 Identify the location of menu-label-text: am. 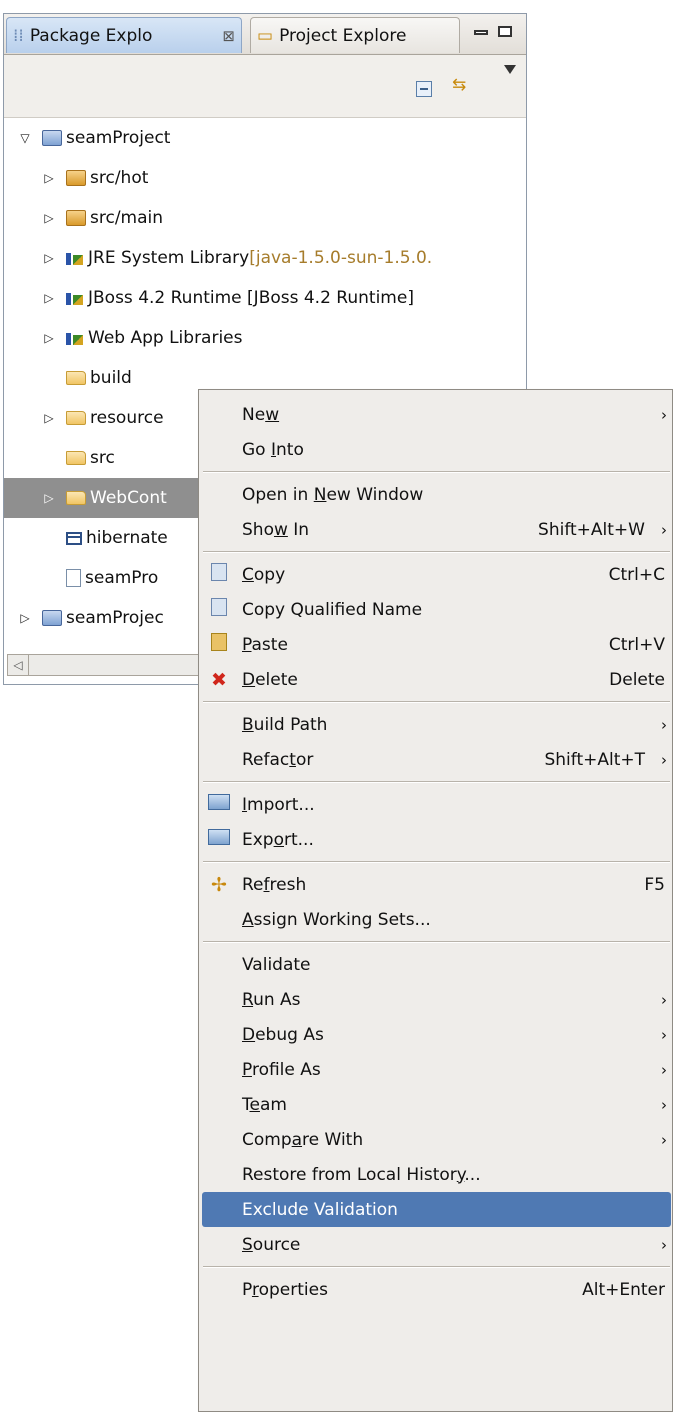
(273, 1104).